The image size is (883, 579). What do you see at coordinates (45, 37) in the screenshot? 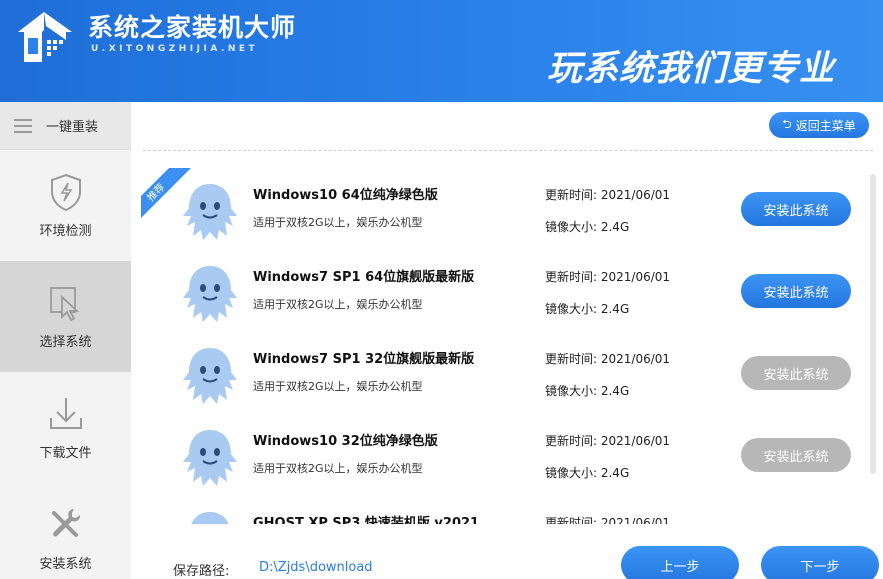
I see `house-logo-icon` at bounding box center [45, 37].